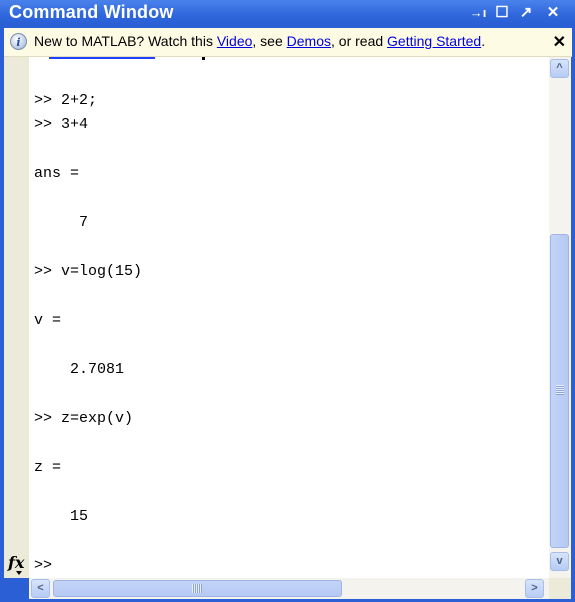 The image size is (575, 602). What do you see at coordinates (559, 42) in the screenshot?
I see `info-bar-close-icon: ✕` at bounding box center [559, 42].